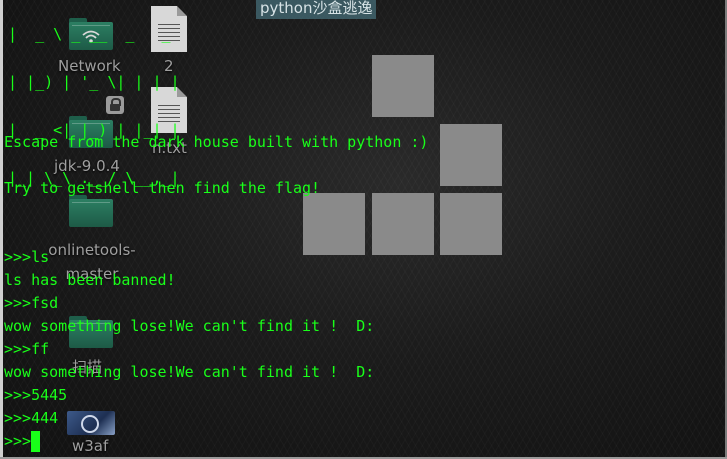 The height and width of the screenshot is (459, 727). What do you see at coordinates (94, 34) in the screenshot?
I see `ascii-banner-line: | _ \ _ __ _ _` at bounding box center [94, 34].